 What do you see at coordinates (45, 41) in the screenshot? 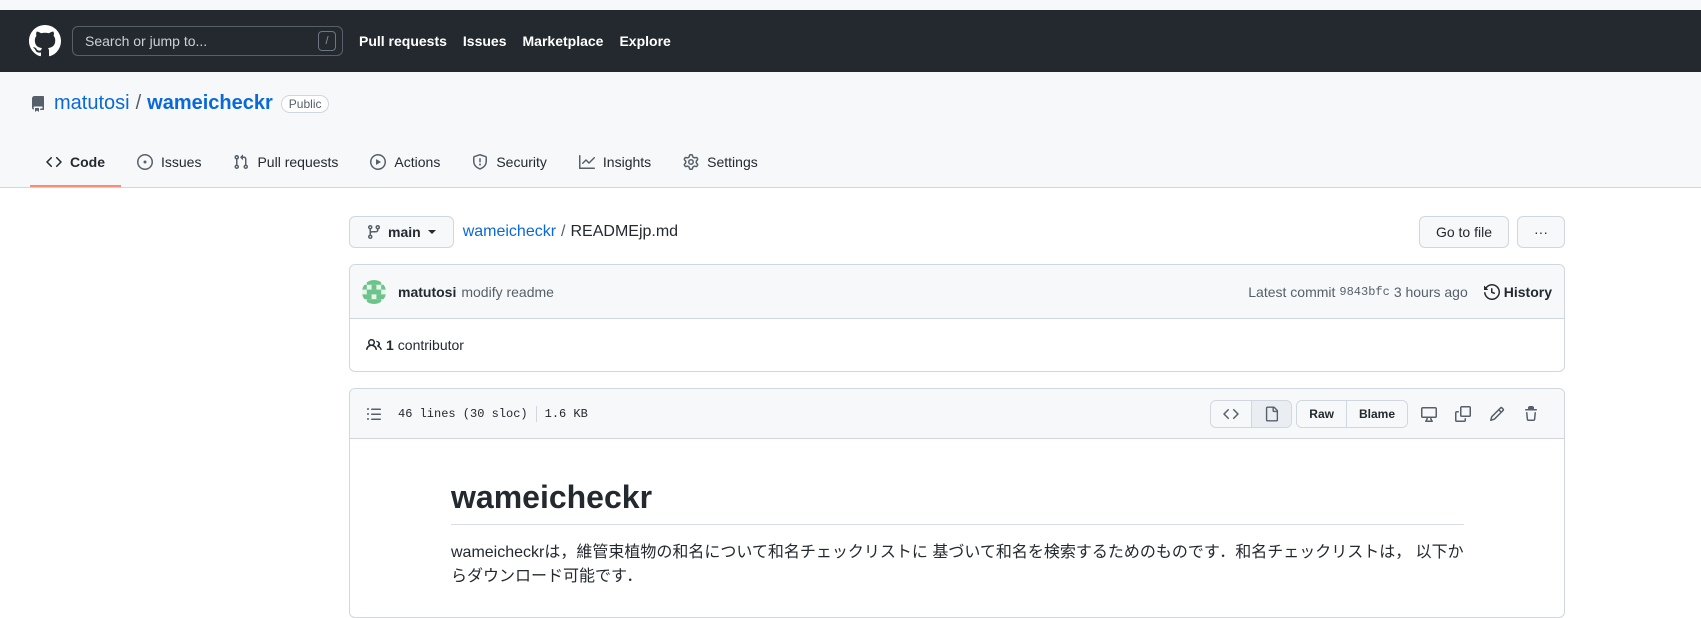
I see `github-logo-icon` at bounding box center [45, 41].